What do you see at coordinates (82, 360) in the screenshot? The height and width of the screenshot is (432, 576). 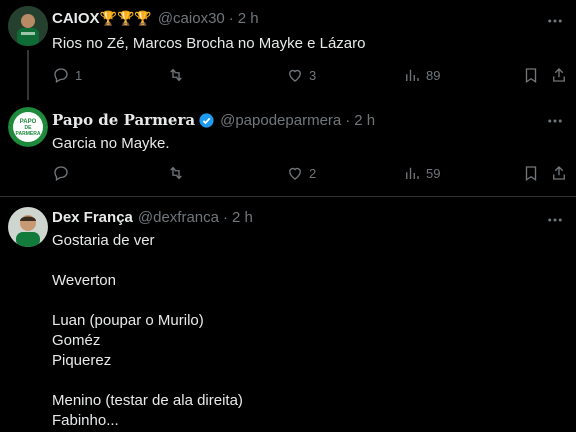 I see `tweet-line: Piquerez` at bounding box center [82, 360].